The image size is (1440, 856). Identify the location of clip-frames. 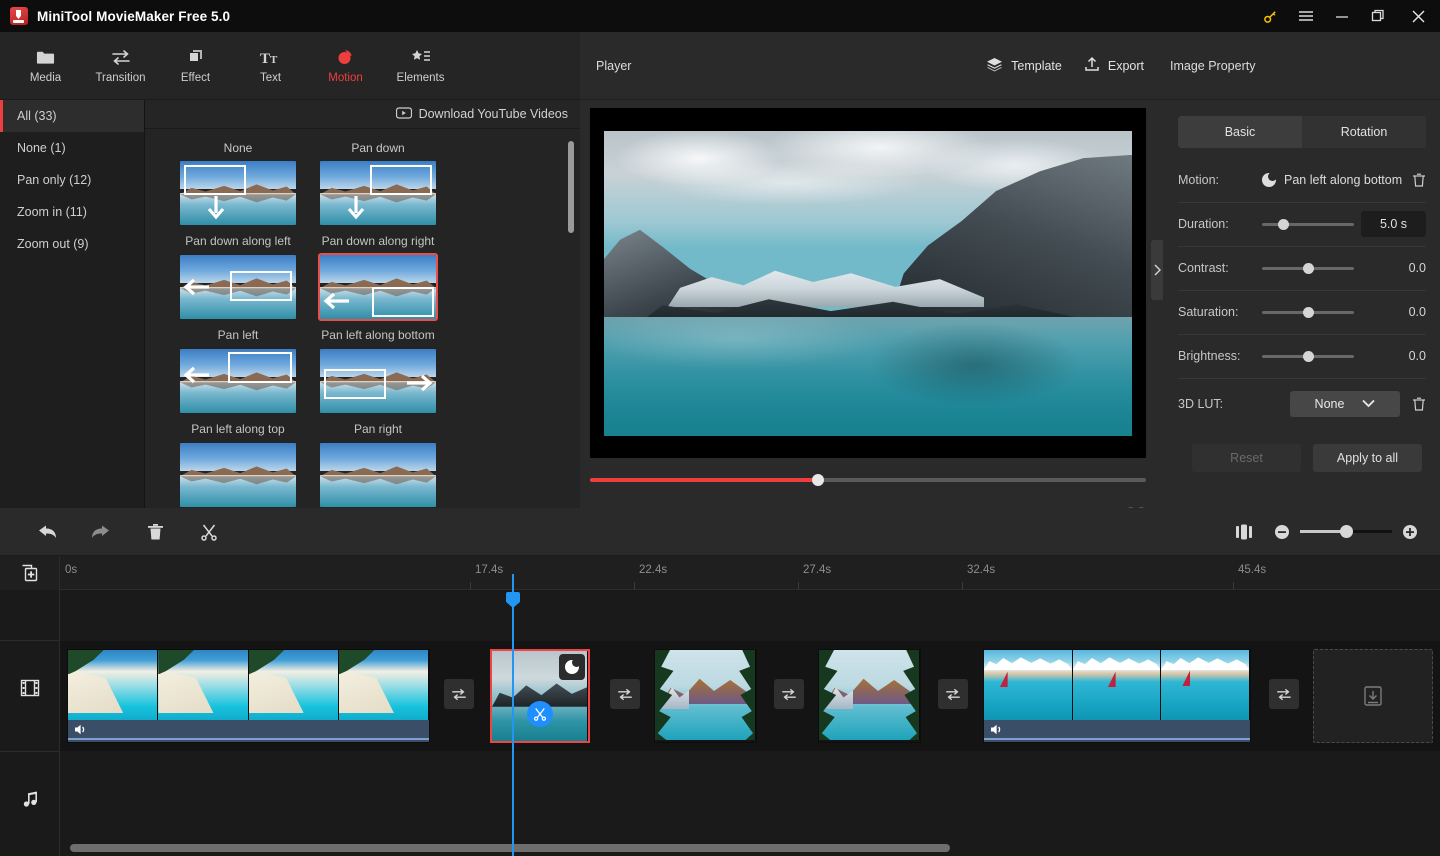
(1117, 686).